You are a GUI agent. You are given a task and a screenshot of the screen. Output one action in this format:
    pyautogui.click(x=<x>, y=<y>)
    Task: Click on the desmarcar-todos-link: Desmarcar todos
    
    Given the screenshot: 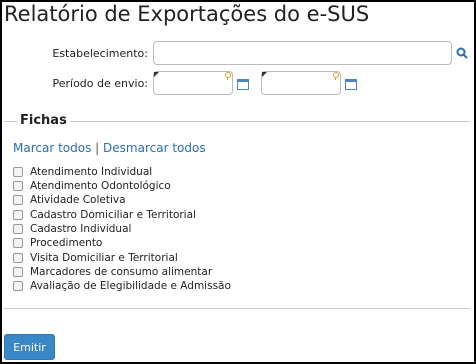 What is the action you would take?
    pyautogui.click(x=154, y=148)
    